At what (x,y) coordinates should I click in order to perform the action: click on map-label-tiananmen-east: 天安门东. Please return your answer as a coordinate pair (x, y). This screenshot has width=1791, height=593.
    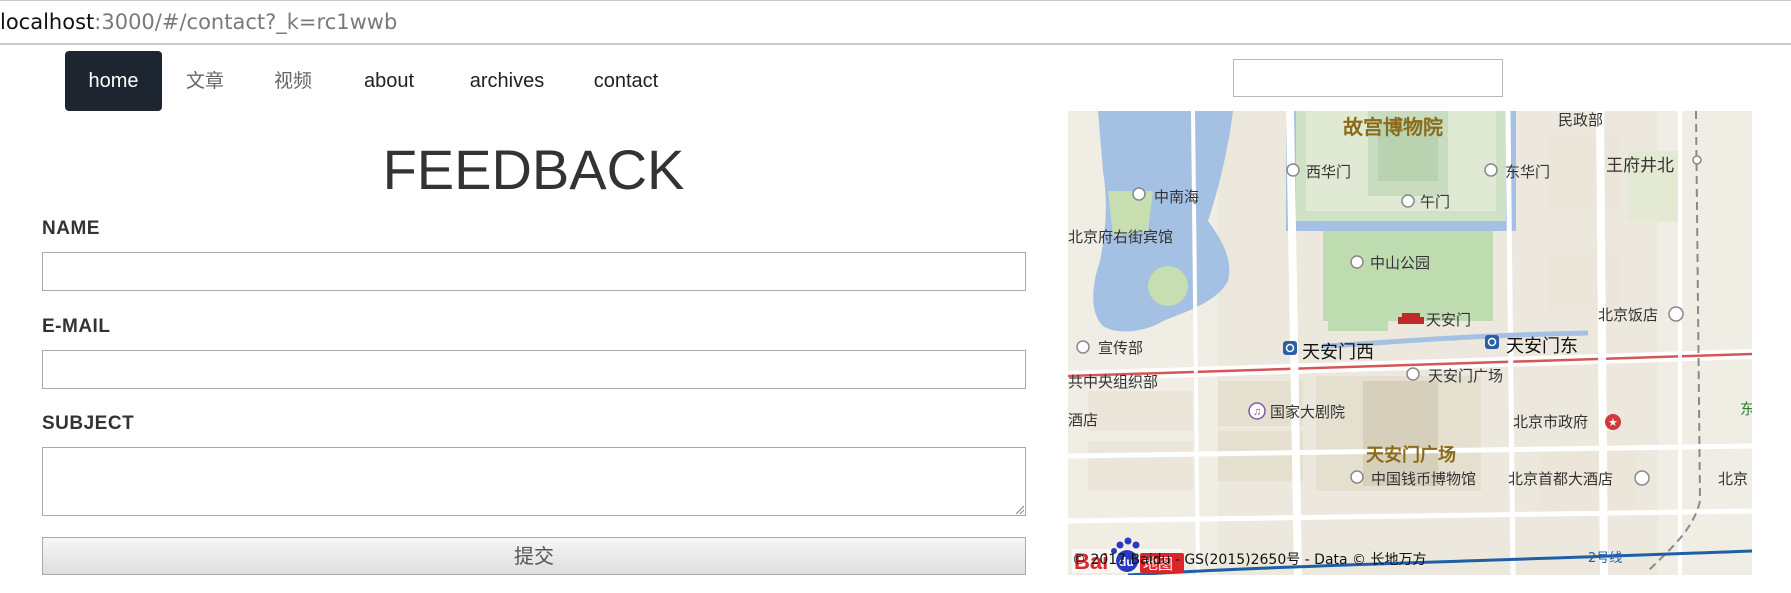
    Looking at the image, I should click on (1542, 346).